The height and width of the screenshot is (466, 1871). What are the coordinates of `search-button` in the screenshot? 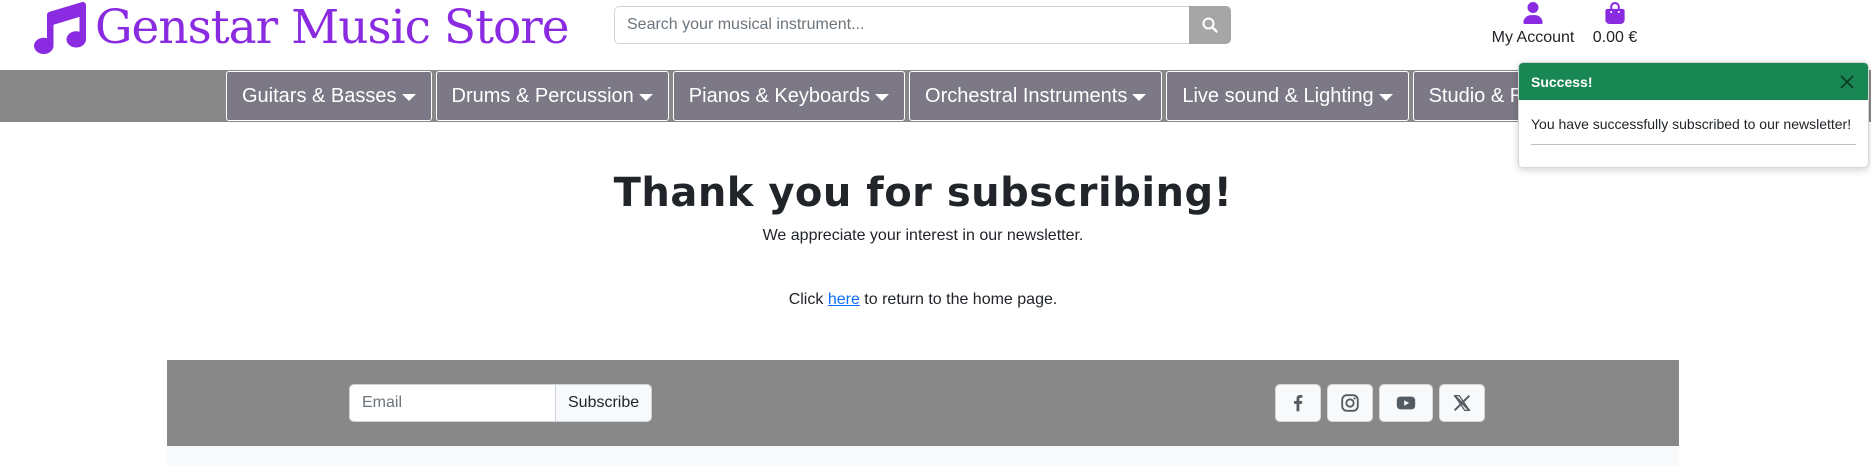 It's located at (1210, 25).